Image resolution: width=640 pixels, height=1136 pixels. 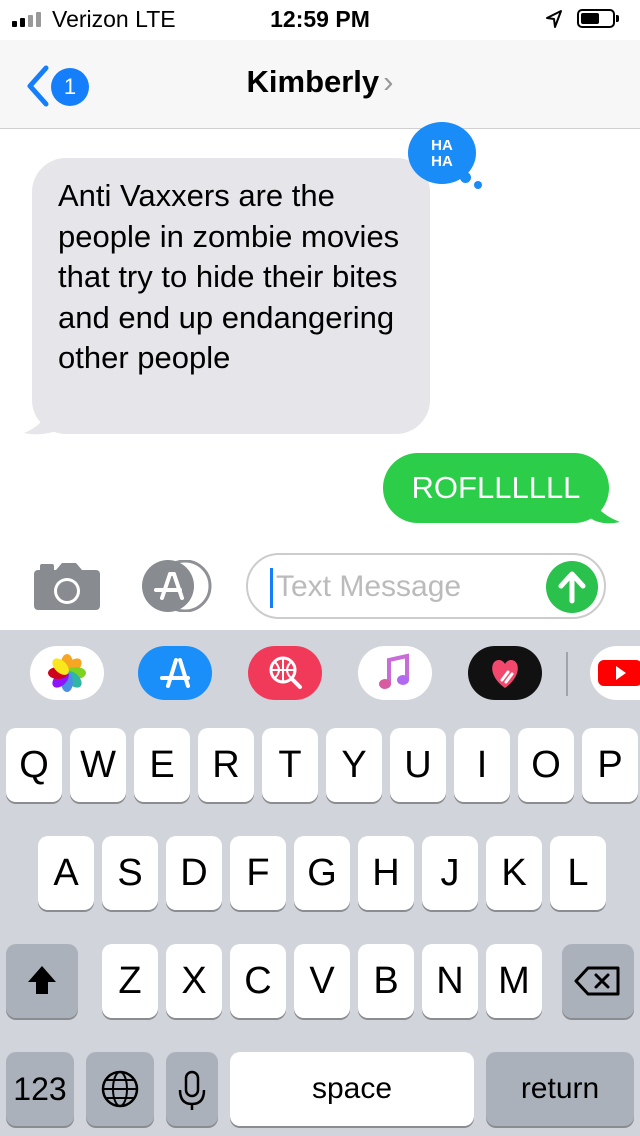 I want to click on status-time: 12:59 PM, so click(x=320, y=19).